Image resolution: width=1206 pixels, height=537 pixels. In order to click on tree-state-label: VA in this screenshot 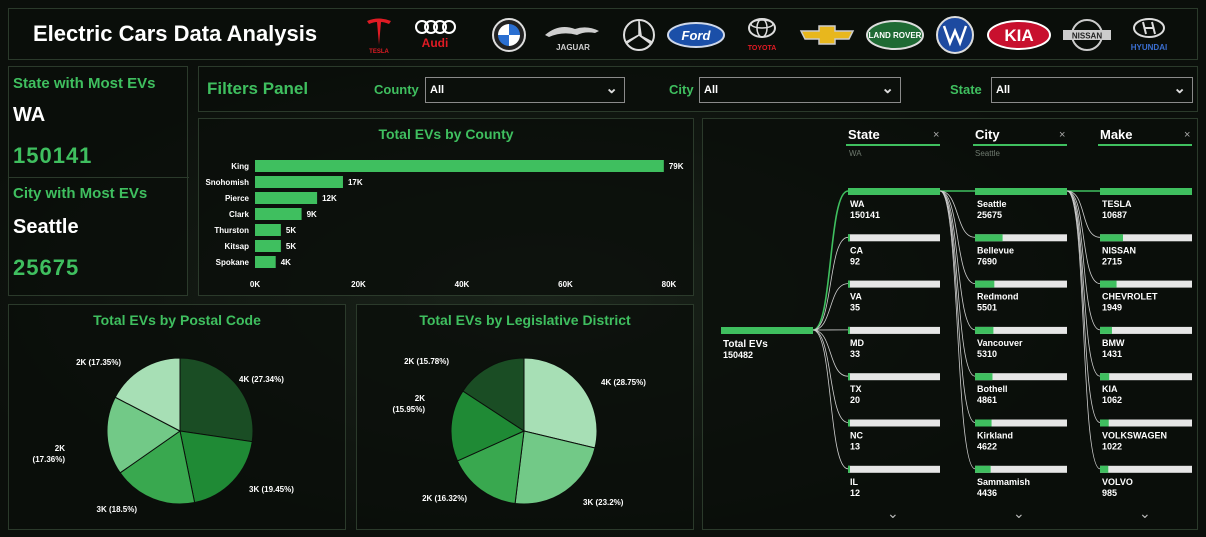, I will do `click(856, 297)`.